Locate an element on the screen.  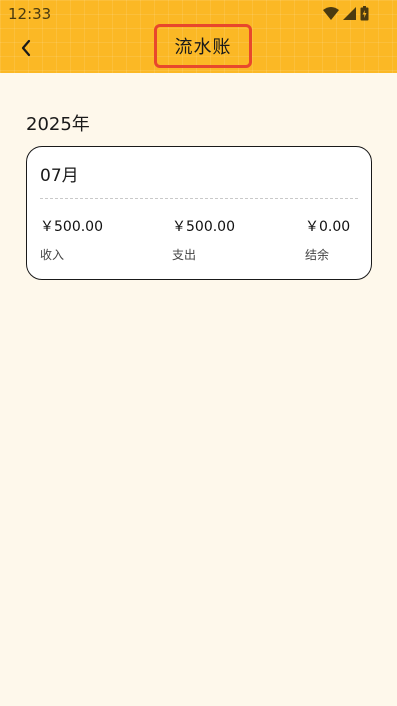
year-label: 2025年 is located at coordinates (58, 124).